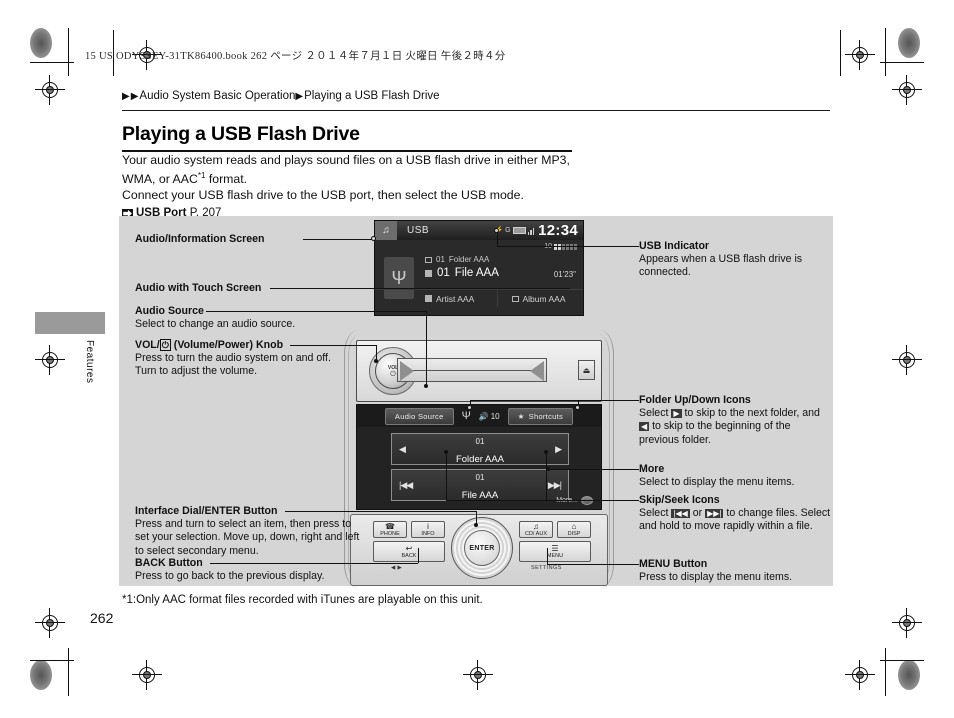 Image resolution: width=954 pixels, height=718 pixels. Describe the element at coordinates (558, 449) in the screenshot. I see `folder-up-icon: ▶` at that location.